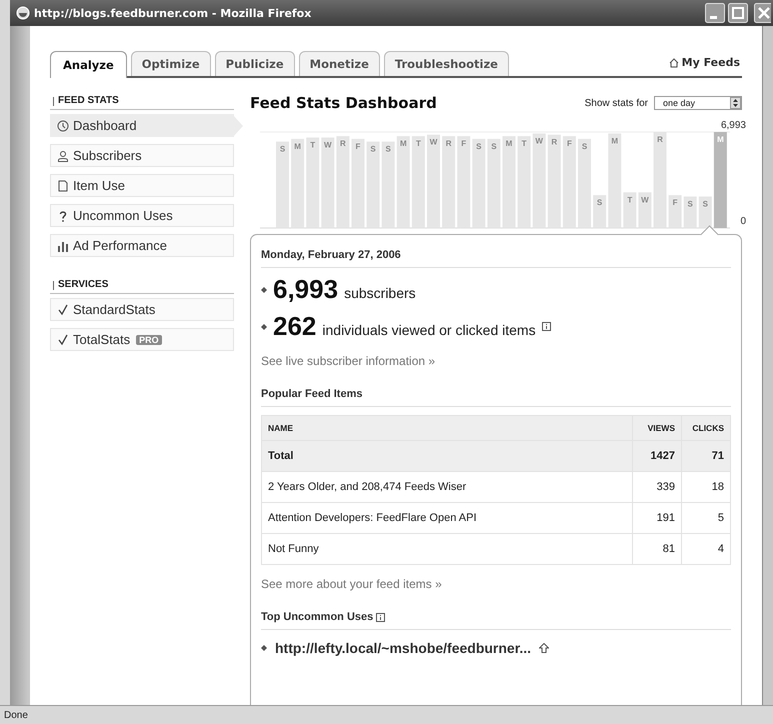  What do you see at coordinates (616, 103) in the screenshot?
I see `field-label: Show stats for` at bounding box center [616, 103].